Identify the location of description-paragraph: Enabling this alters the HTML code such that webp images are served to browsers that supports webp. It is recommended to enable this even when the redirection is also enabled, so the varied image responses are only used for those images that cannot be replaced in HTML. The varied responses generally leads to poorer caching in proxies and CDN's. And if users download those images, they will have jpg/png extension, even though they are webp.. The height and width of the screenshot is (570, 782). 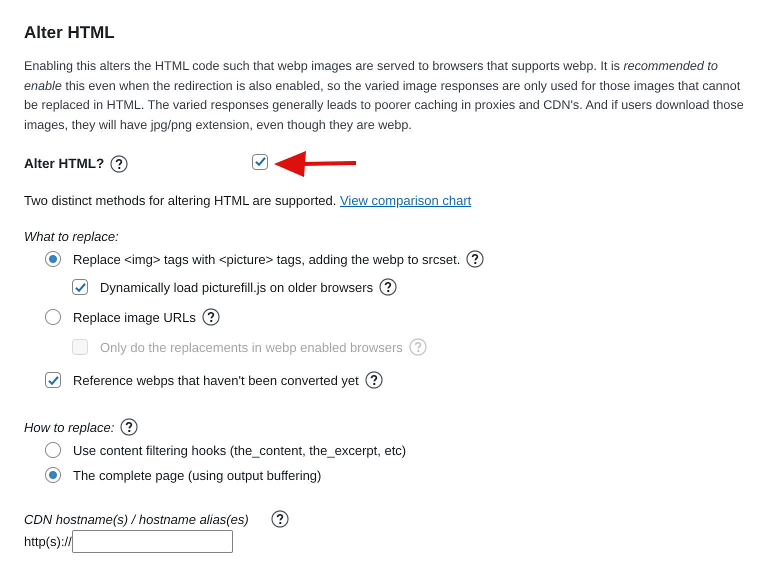
(384, 96).